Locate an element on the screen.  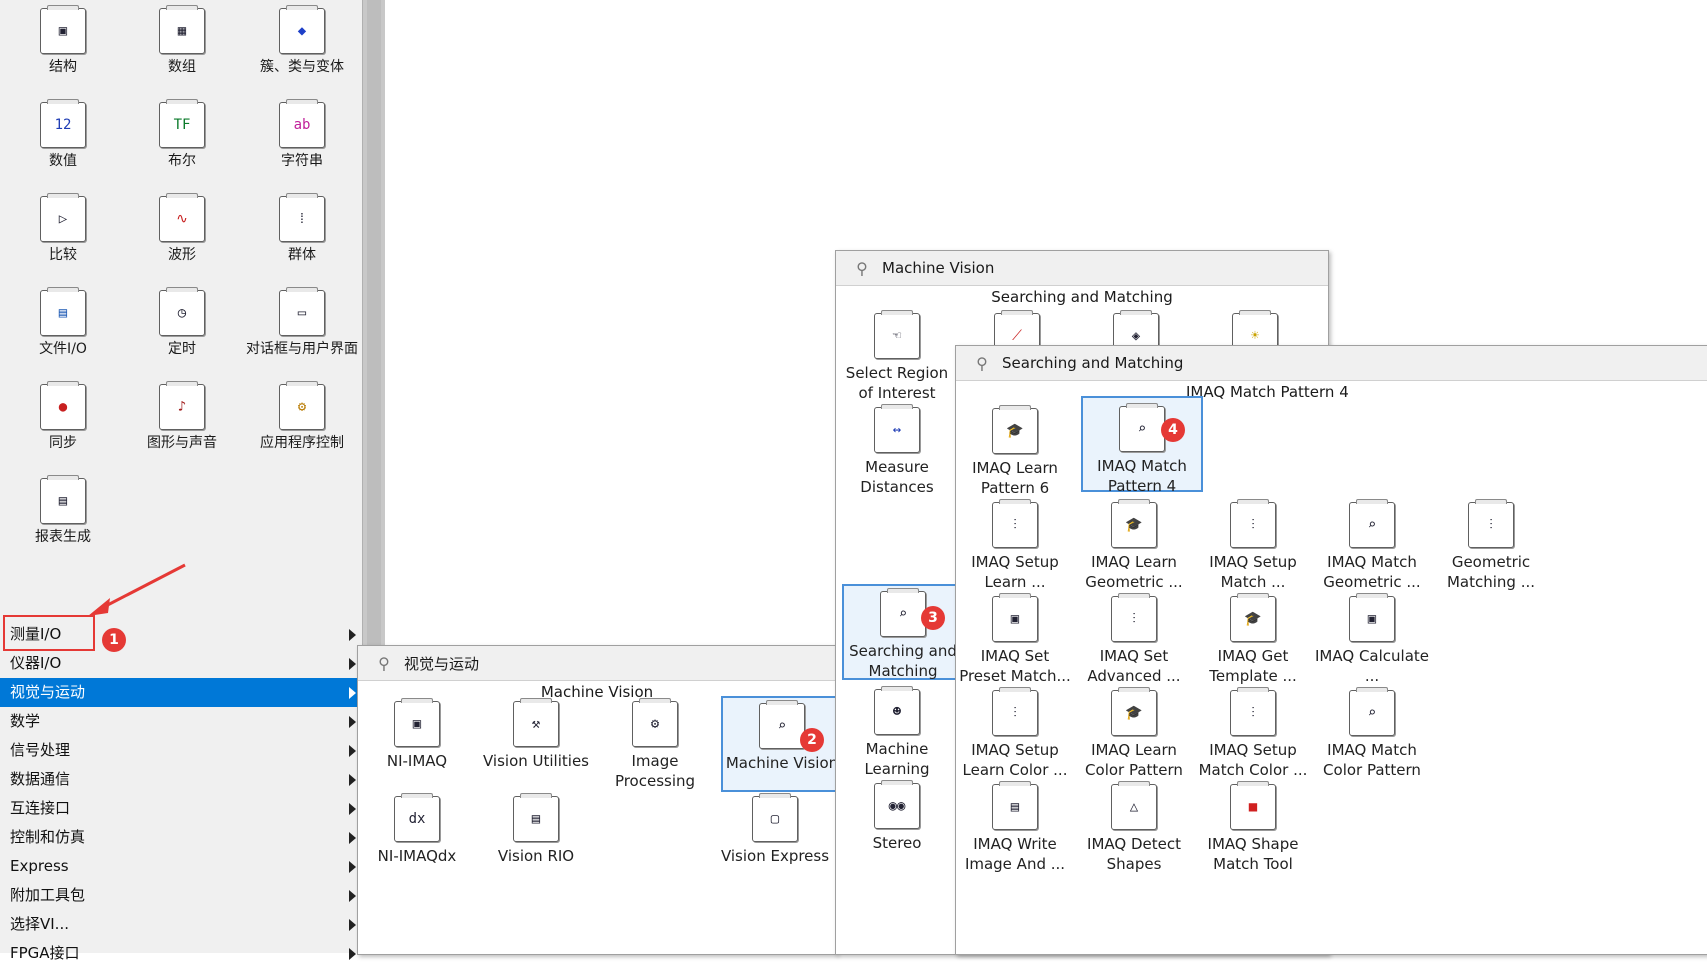
menu-item-data-comm: 数据通信 is located at coordinates (181, 779).